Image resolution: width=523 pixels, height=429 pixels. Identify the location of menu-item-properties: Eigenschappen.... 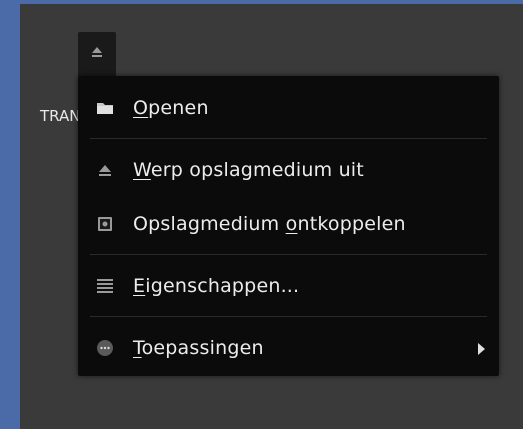
(288, 286).